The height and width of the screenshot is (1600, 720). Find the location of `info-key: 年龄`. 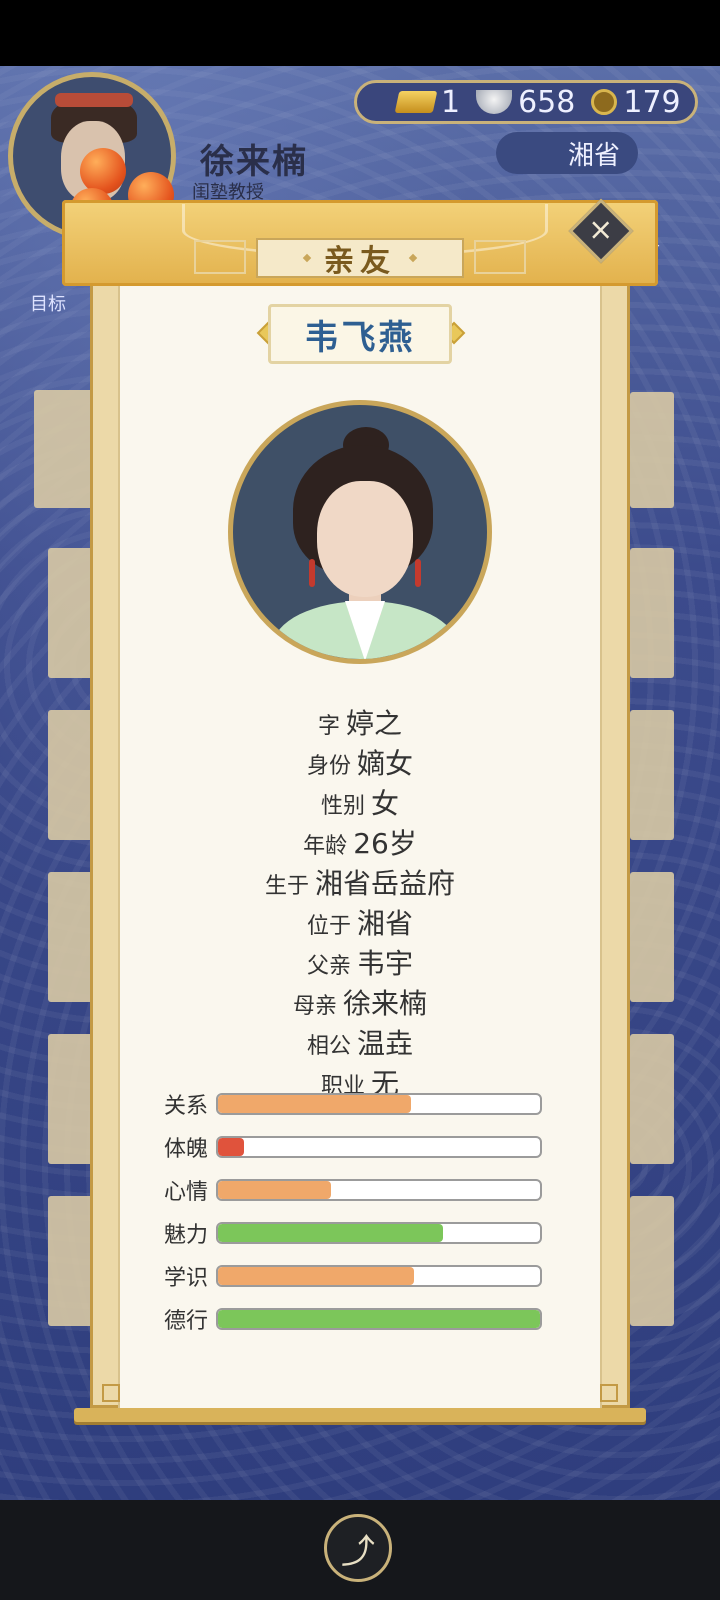

info-key: 年龄 is located at coordinates (325, 846).